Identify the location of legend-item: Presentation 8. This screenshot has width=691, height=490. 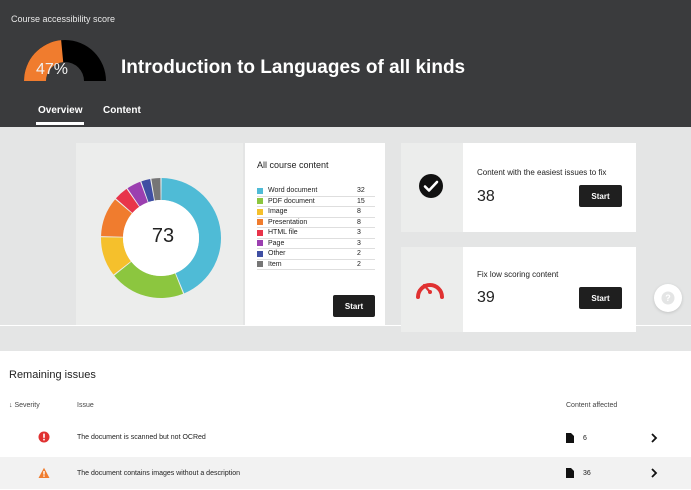
(316, 223).